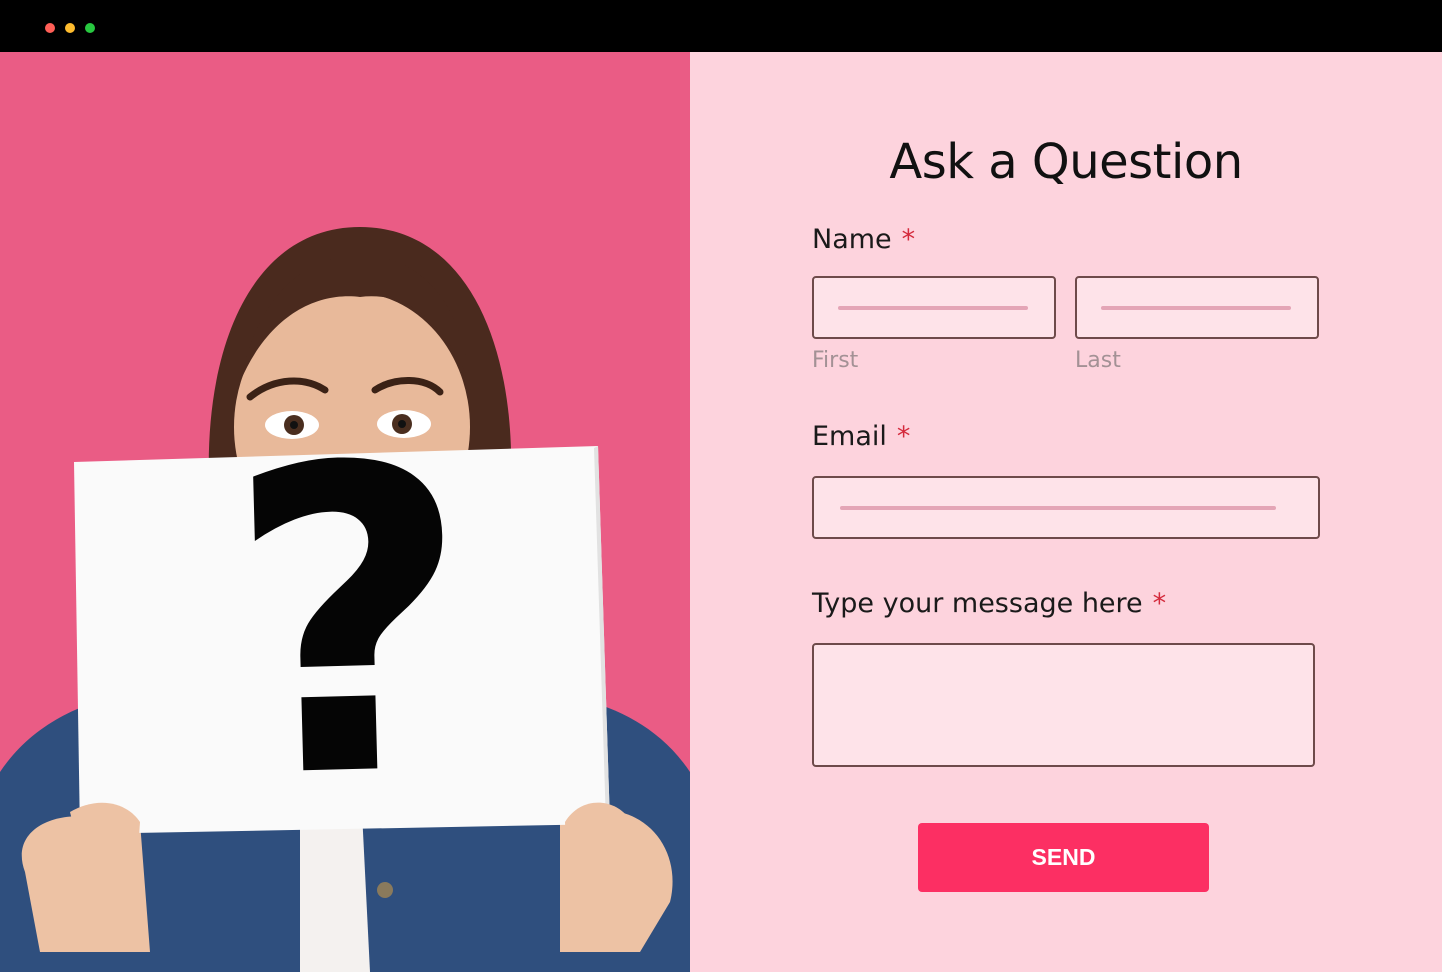  I want to click on name-label: Name *, so click(863, 239).